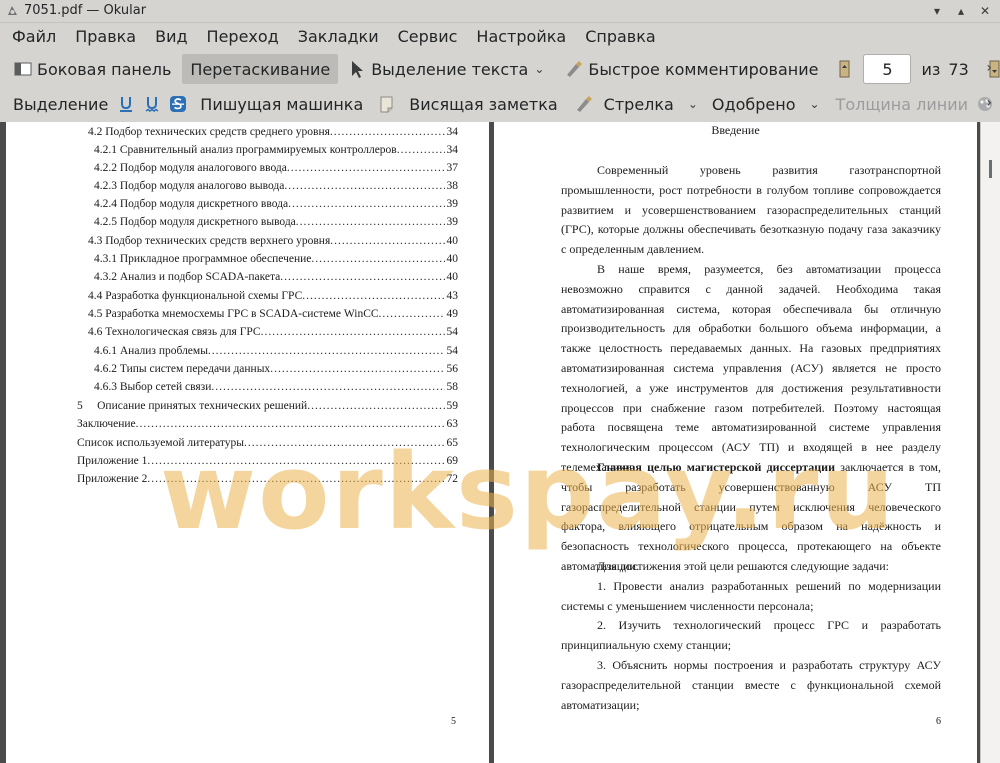  What do you see at coordinates (276, 186) in the screenshot?
I see `toc-entry: 4.2.3 Подбор модуля аналогово вывода38` at bounding box center [276, 186].